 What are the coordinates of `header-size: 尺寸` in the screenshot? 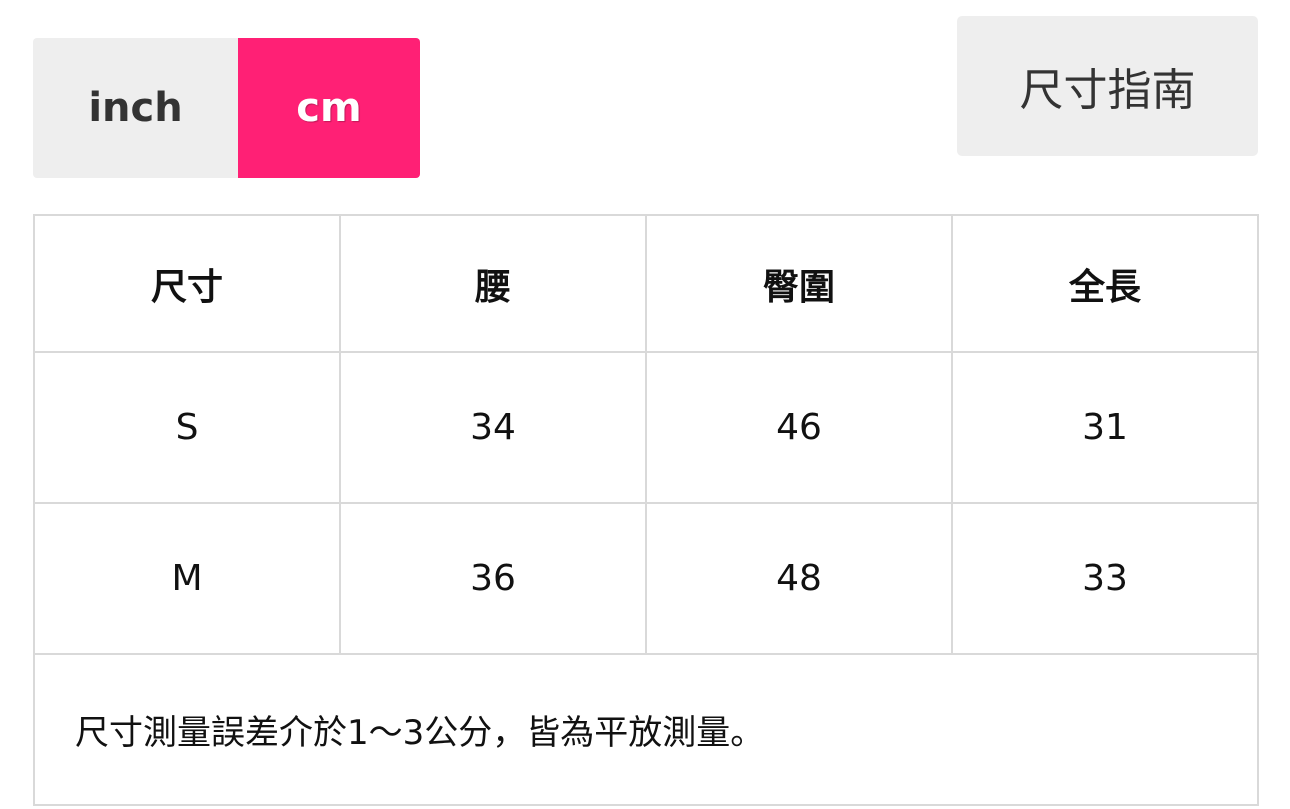 It's located at (187, 283).